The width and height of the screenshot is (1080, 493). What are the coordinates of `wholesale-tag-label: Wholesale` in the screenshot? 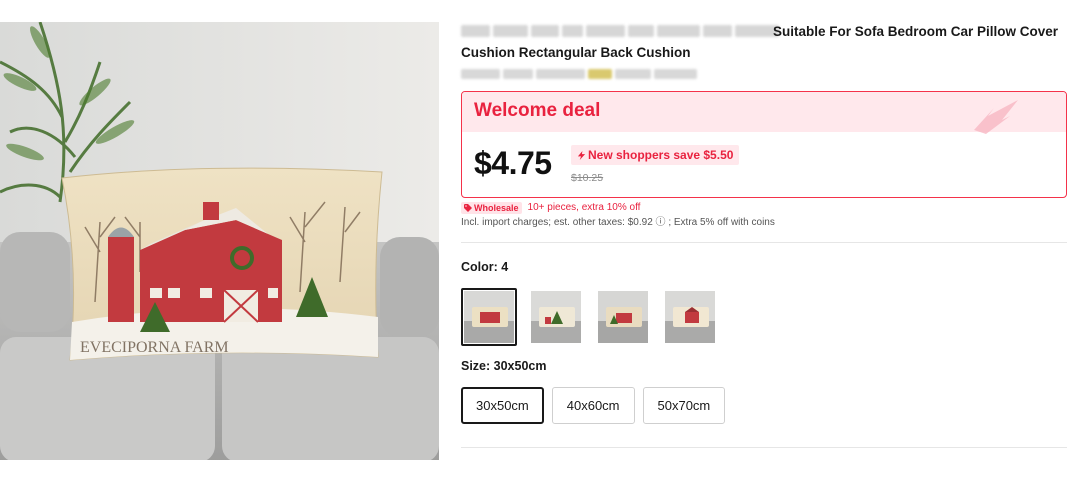 It's located at (496, 208).